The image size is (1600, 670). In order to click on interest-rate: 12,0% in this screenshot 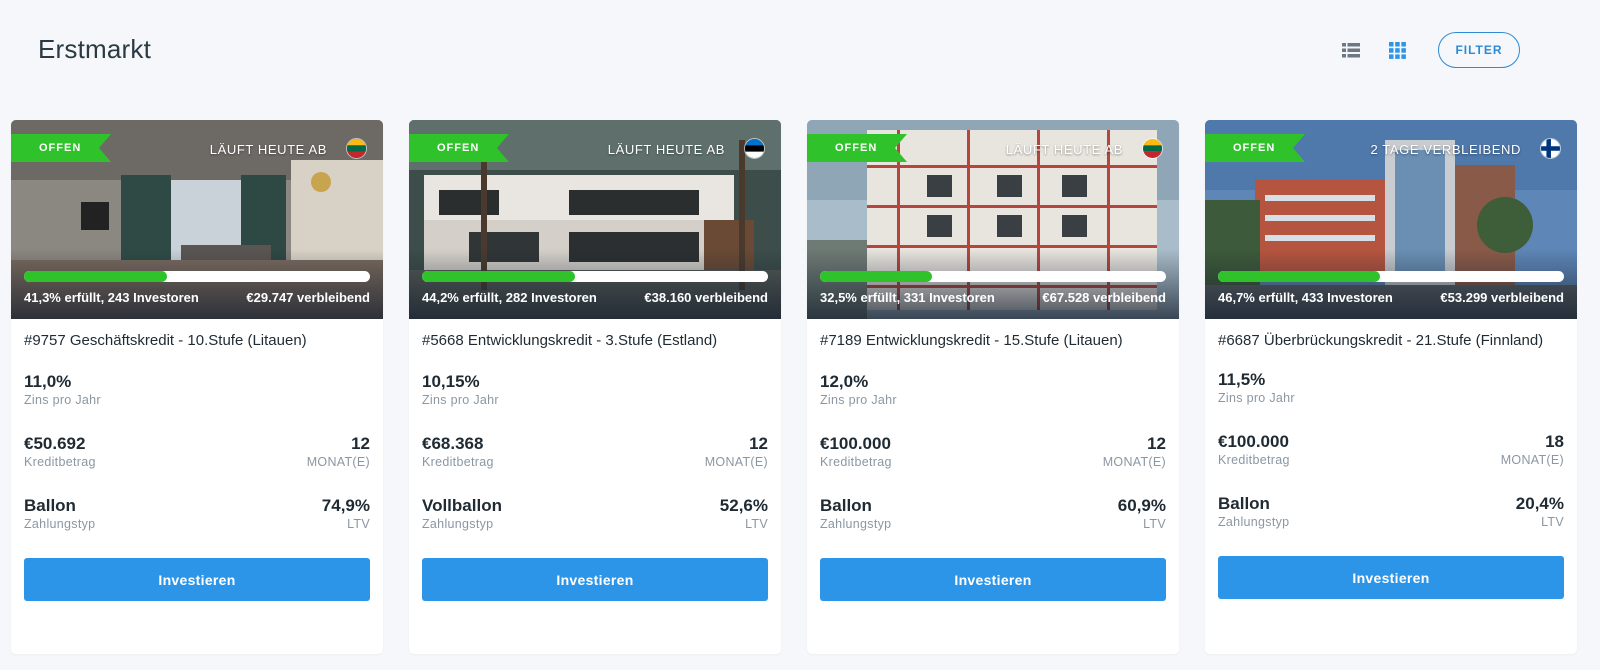, I will do `click(844, 381)`.